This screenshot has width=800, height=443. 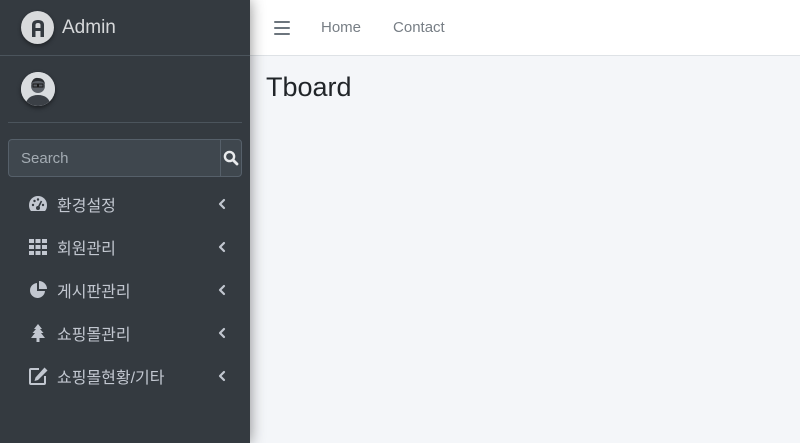 I want to click on hamburger-menu-icon, so click(x=282, y=27).